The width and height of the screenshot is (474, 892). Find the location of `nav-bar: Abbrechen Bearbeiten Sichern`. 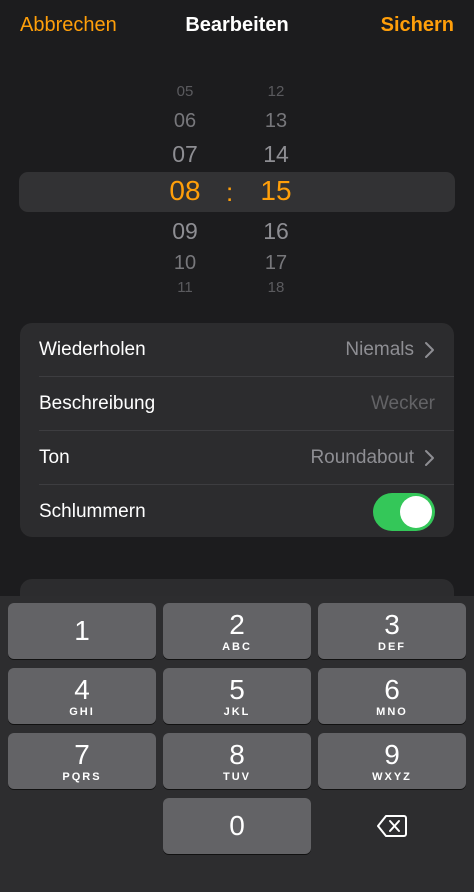

nav-bar: Abbrechen Bearbeiten Sichern is located at coordinates (237, 27).